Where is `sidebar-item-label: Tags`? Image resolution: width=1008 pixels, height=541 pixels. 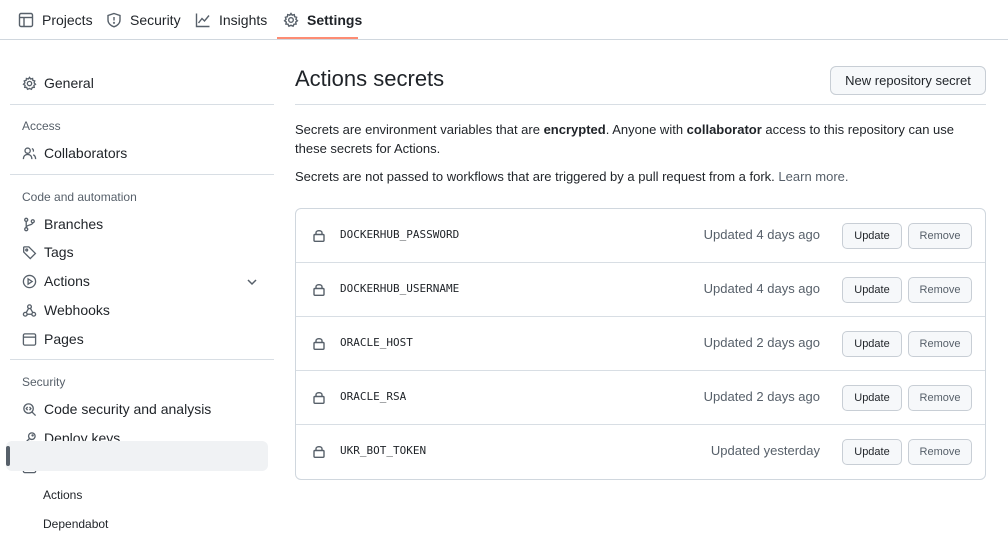
sidebar-item-label: Tags is located at coordinates (59, 252).